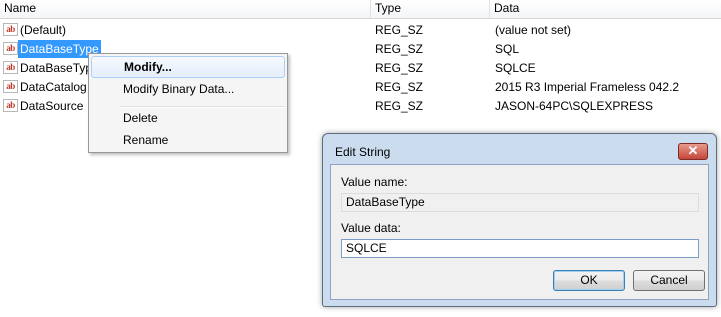 The image size is (721, 317). Describe the element at coordinates (43, 30) in the screenshot. I see `value-name: (Default)` at that location.